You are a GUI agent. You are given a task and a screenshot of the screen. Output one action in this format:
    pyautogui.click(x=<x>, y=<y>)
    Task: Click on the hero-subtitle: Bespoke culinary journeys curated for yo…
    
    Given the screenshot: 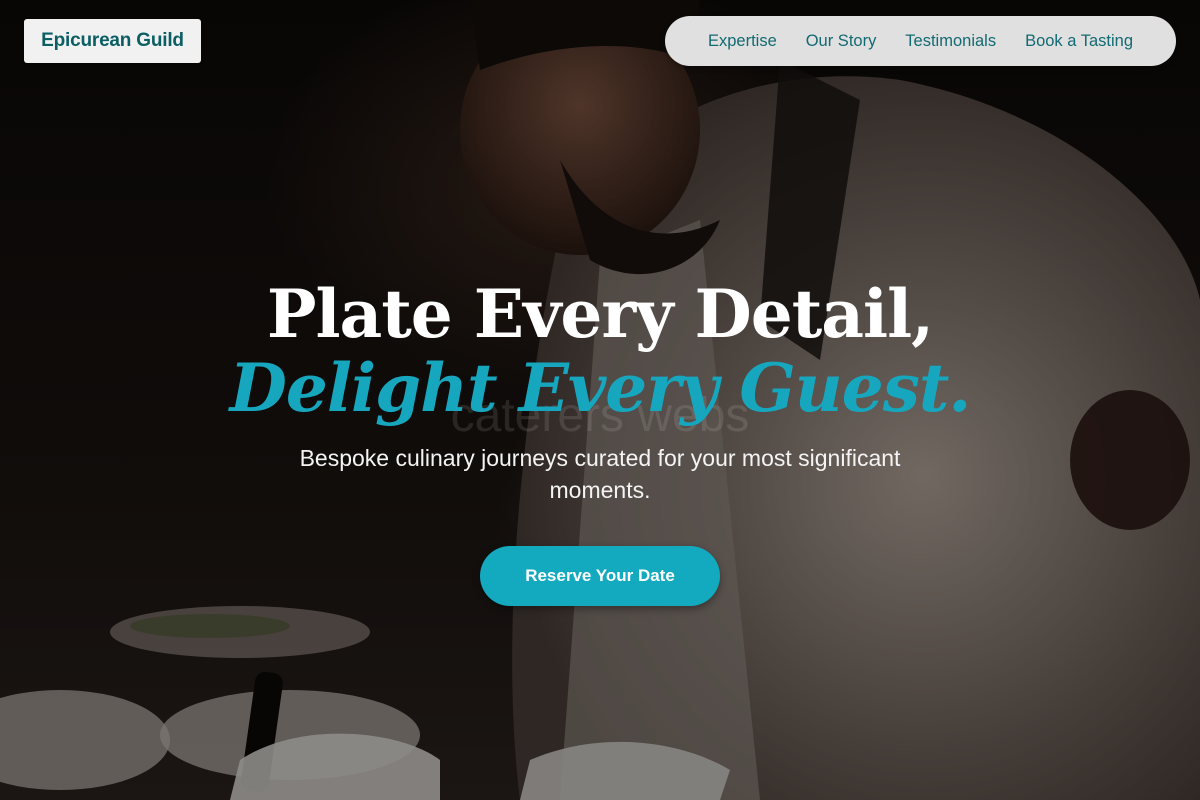 What is the action you would take?
    pyautogui.click(x=600, y=474)
    